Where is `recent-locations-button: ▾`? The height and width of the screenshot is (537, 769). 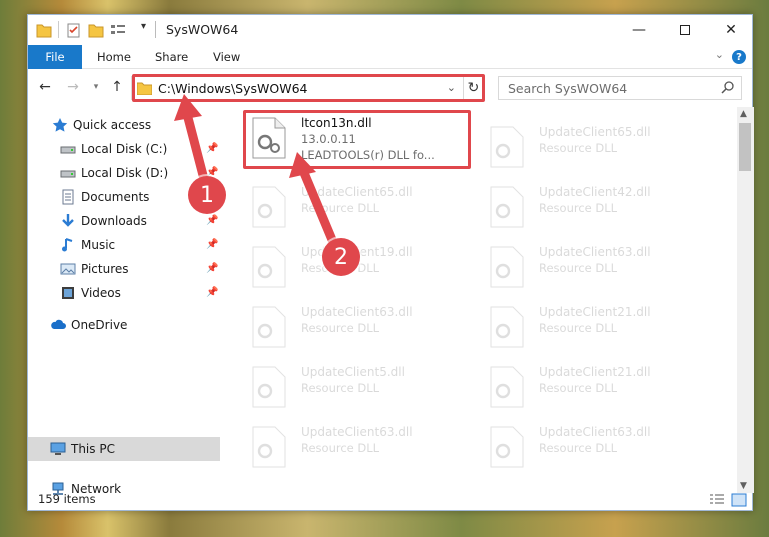
recent-locations-button: ▾ is located at coordinates (96, 87).